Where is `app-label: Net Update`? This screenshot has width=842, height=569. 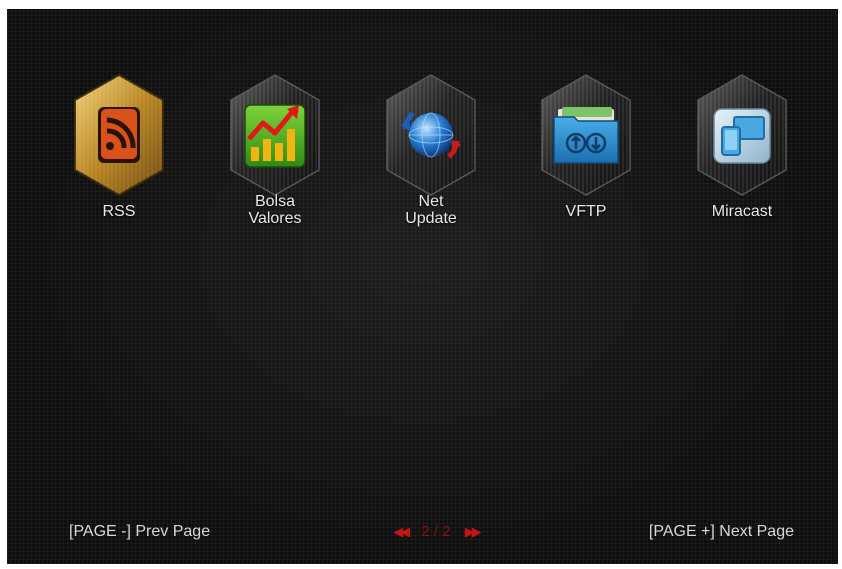 app-label: Net Update is located at coordinates (431, 210).